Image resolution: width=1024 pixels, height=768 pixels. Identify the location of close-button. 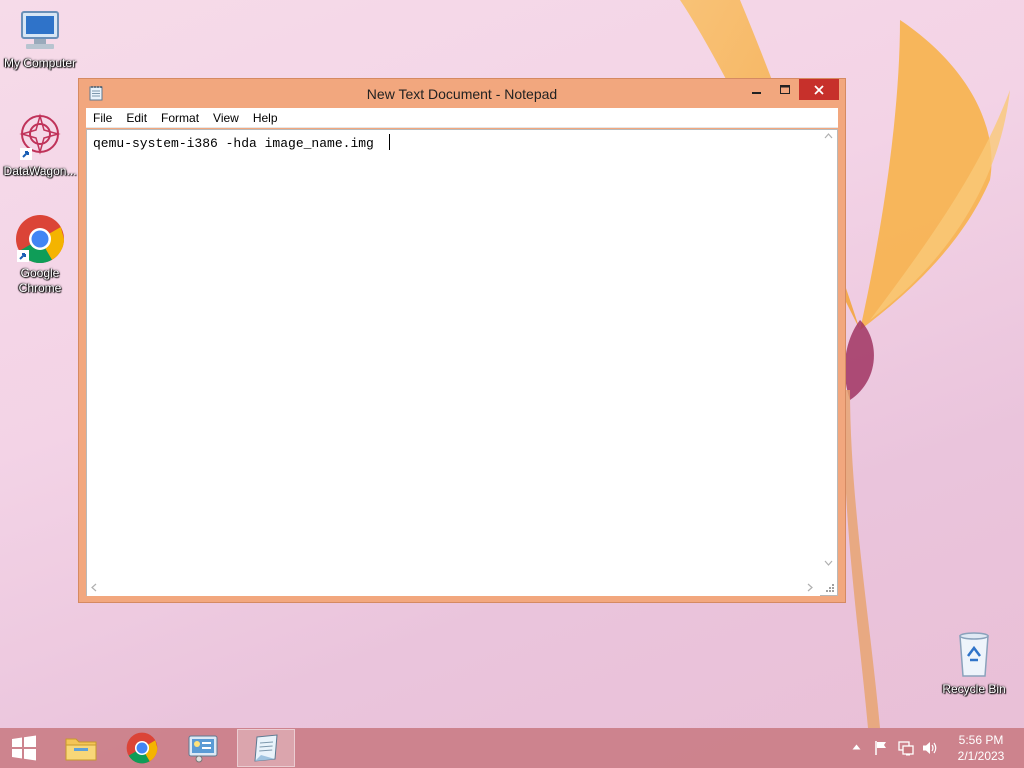
(819, 89).